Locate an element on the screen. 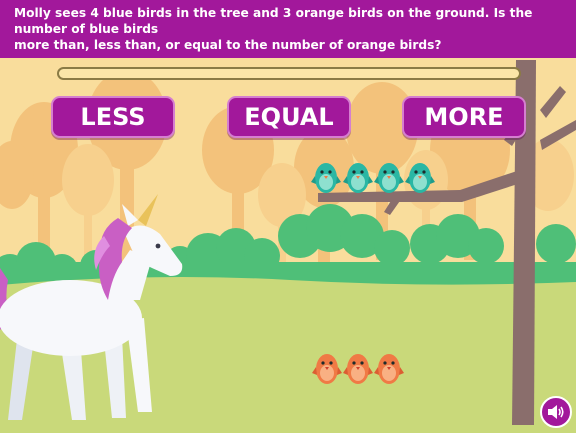 The image size is (576, 433). speaker-icon is located at coordinates (556, 412).